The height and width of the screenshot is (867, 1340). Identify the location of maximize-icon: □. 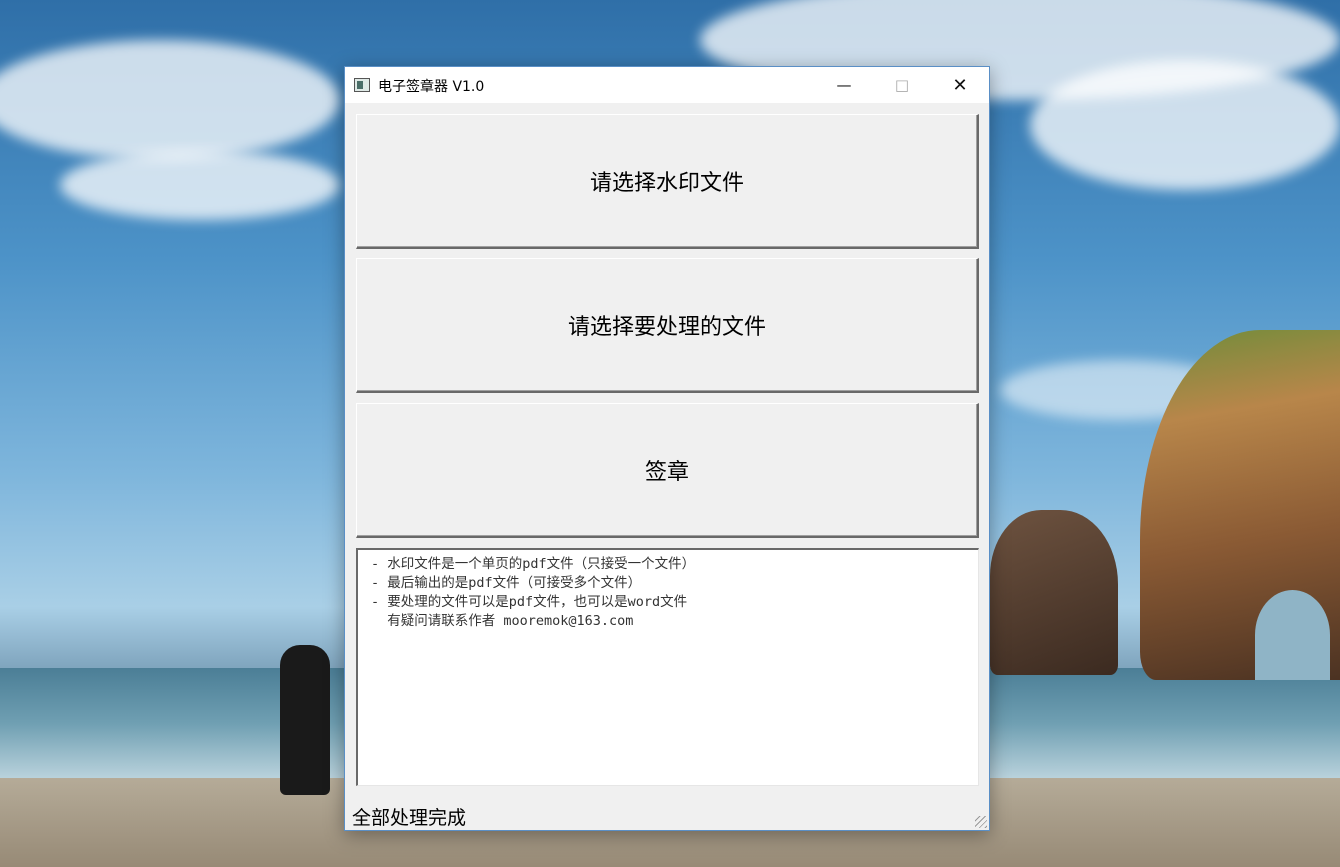
(902, 85).